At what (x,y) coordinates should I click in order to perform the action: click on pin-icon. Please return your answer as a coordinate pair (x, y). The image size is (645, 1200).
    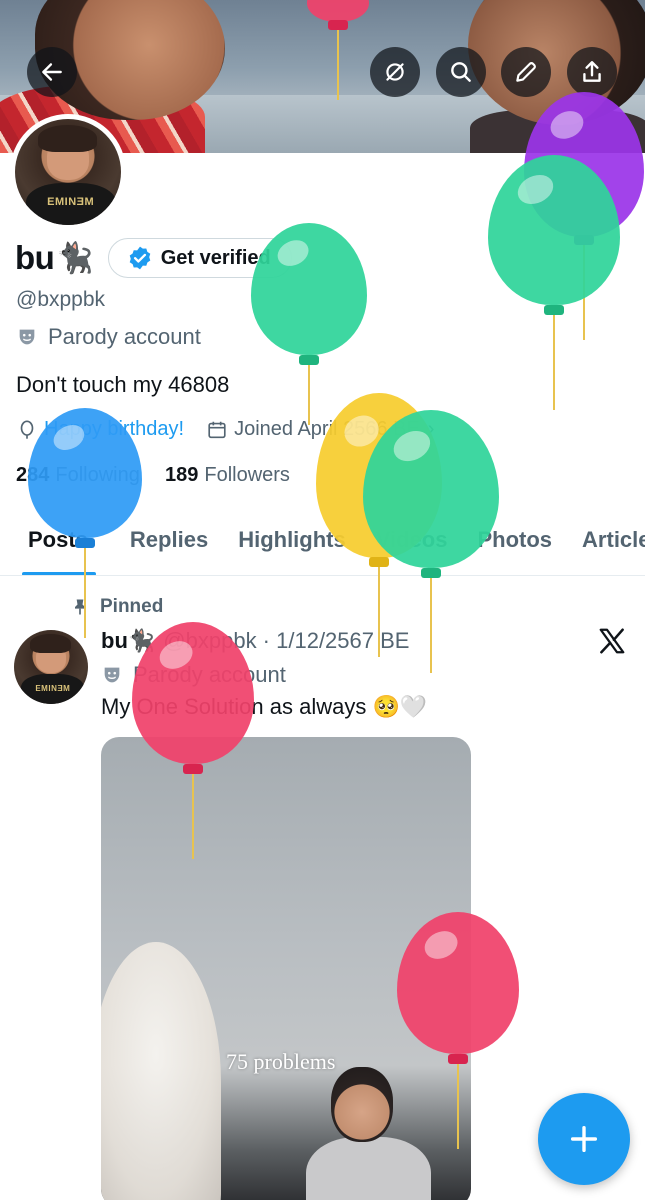
    Looking at the image, I should click on (80, 607).